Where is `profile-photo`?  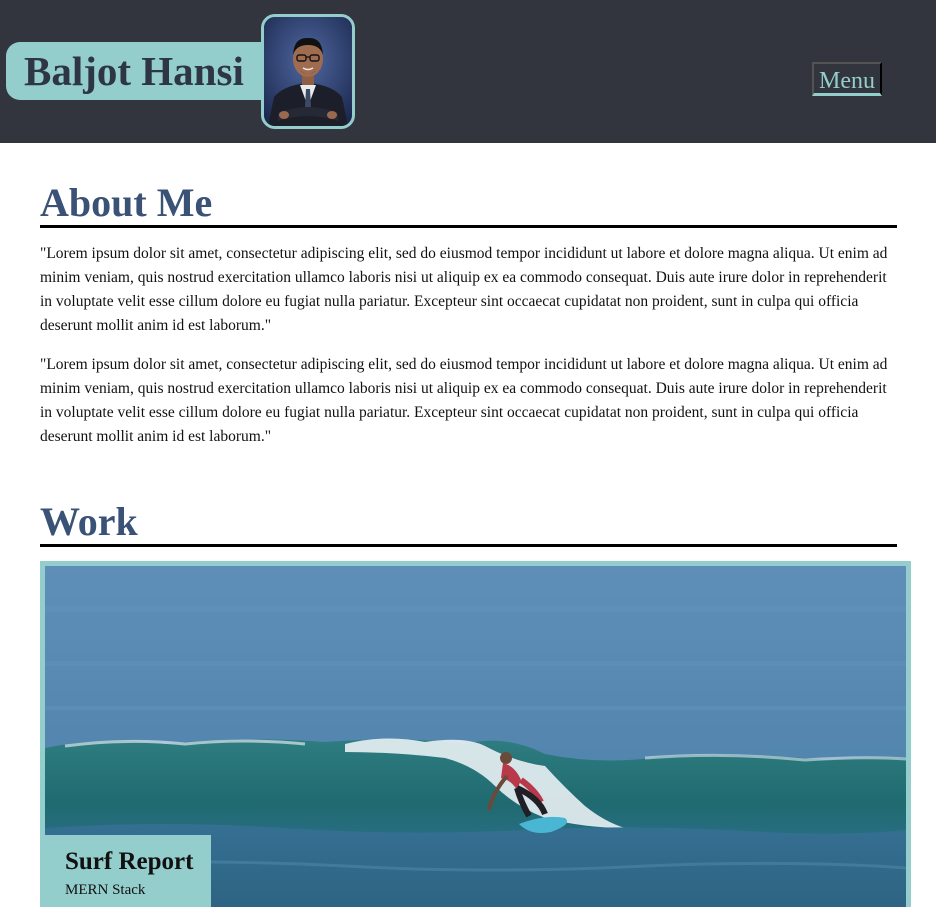
profile-photo is located at coordinates (308, 71).